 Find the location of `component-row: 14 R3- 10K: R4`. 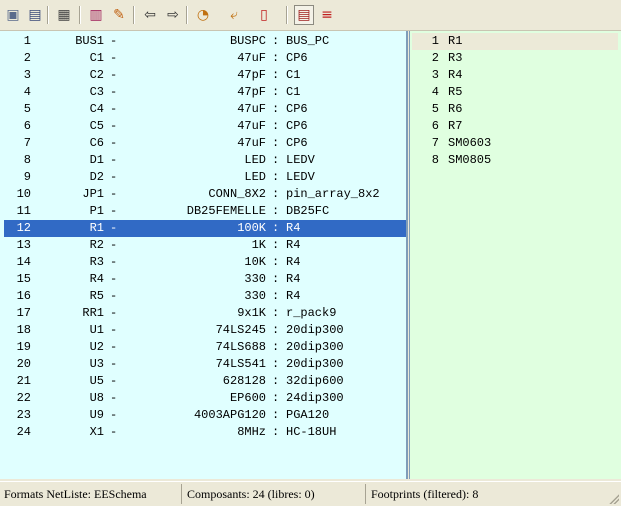

component-row: 14 R3- 10K: R4 is located at coordinates (205, 262).